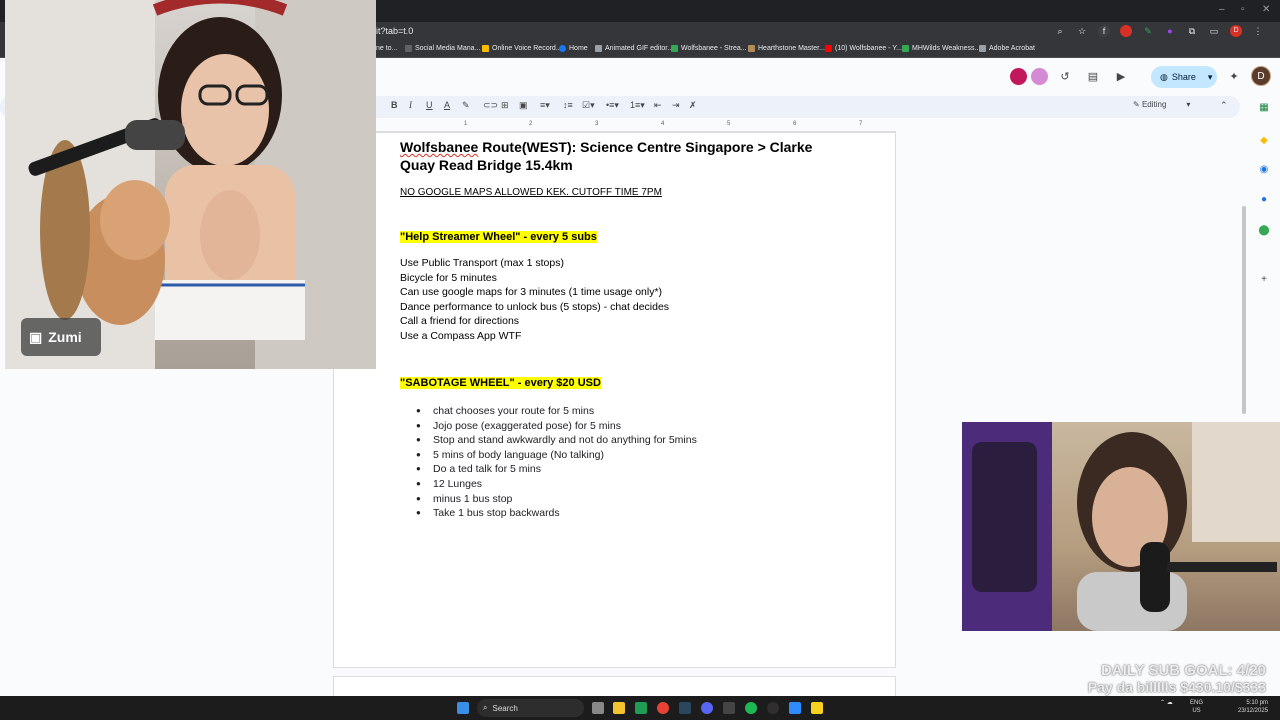 Image resolution: width=1280 pixels, height=720 pixels. What do you see at coordinates (1148, 31) in the screenshot?
I see `extension-icon: ✎` at bounding box center [1148, 31].